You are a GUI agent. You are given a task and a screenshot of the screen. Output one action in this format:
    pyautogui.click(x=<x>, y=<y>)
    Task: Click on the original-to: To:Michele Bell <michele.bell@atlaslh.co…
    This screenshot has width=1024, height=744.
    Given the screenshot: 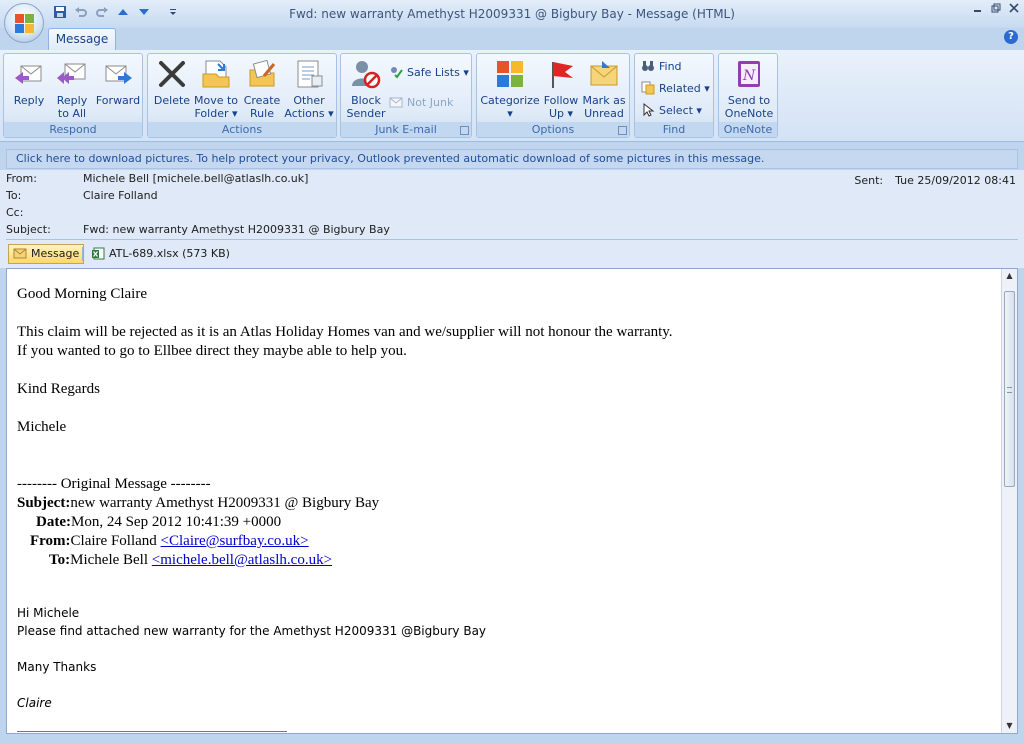 What is the action you would take?
    pyautogui.click(x=190, y=560)
    